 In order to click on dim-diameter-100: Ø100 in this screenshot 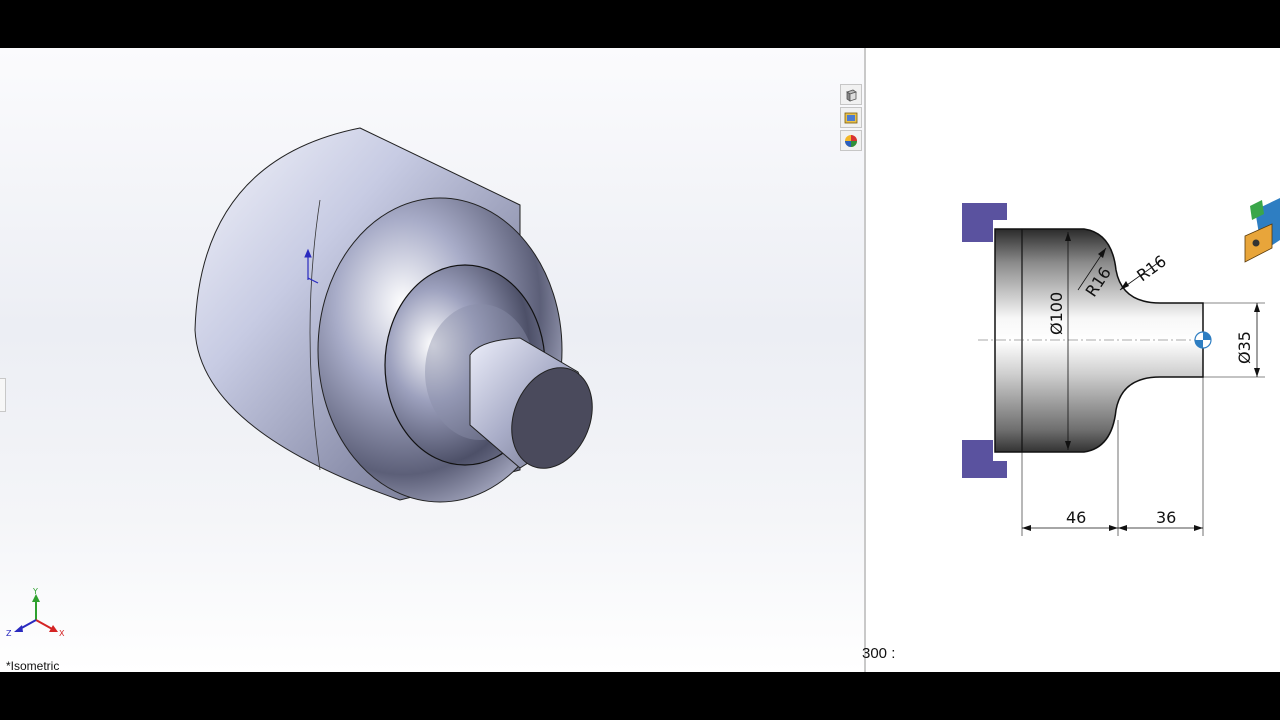, I will do `click(1056, 313)`.